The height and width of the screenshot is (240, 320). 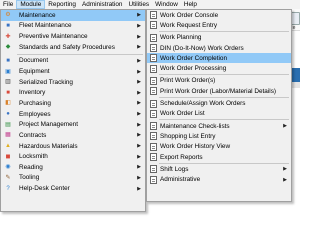 I want to click on module-item-label: Project Management, so click(x=48, y=125).